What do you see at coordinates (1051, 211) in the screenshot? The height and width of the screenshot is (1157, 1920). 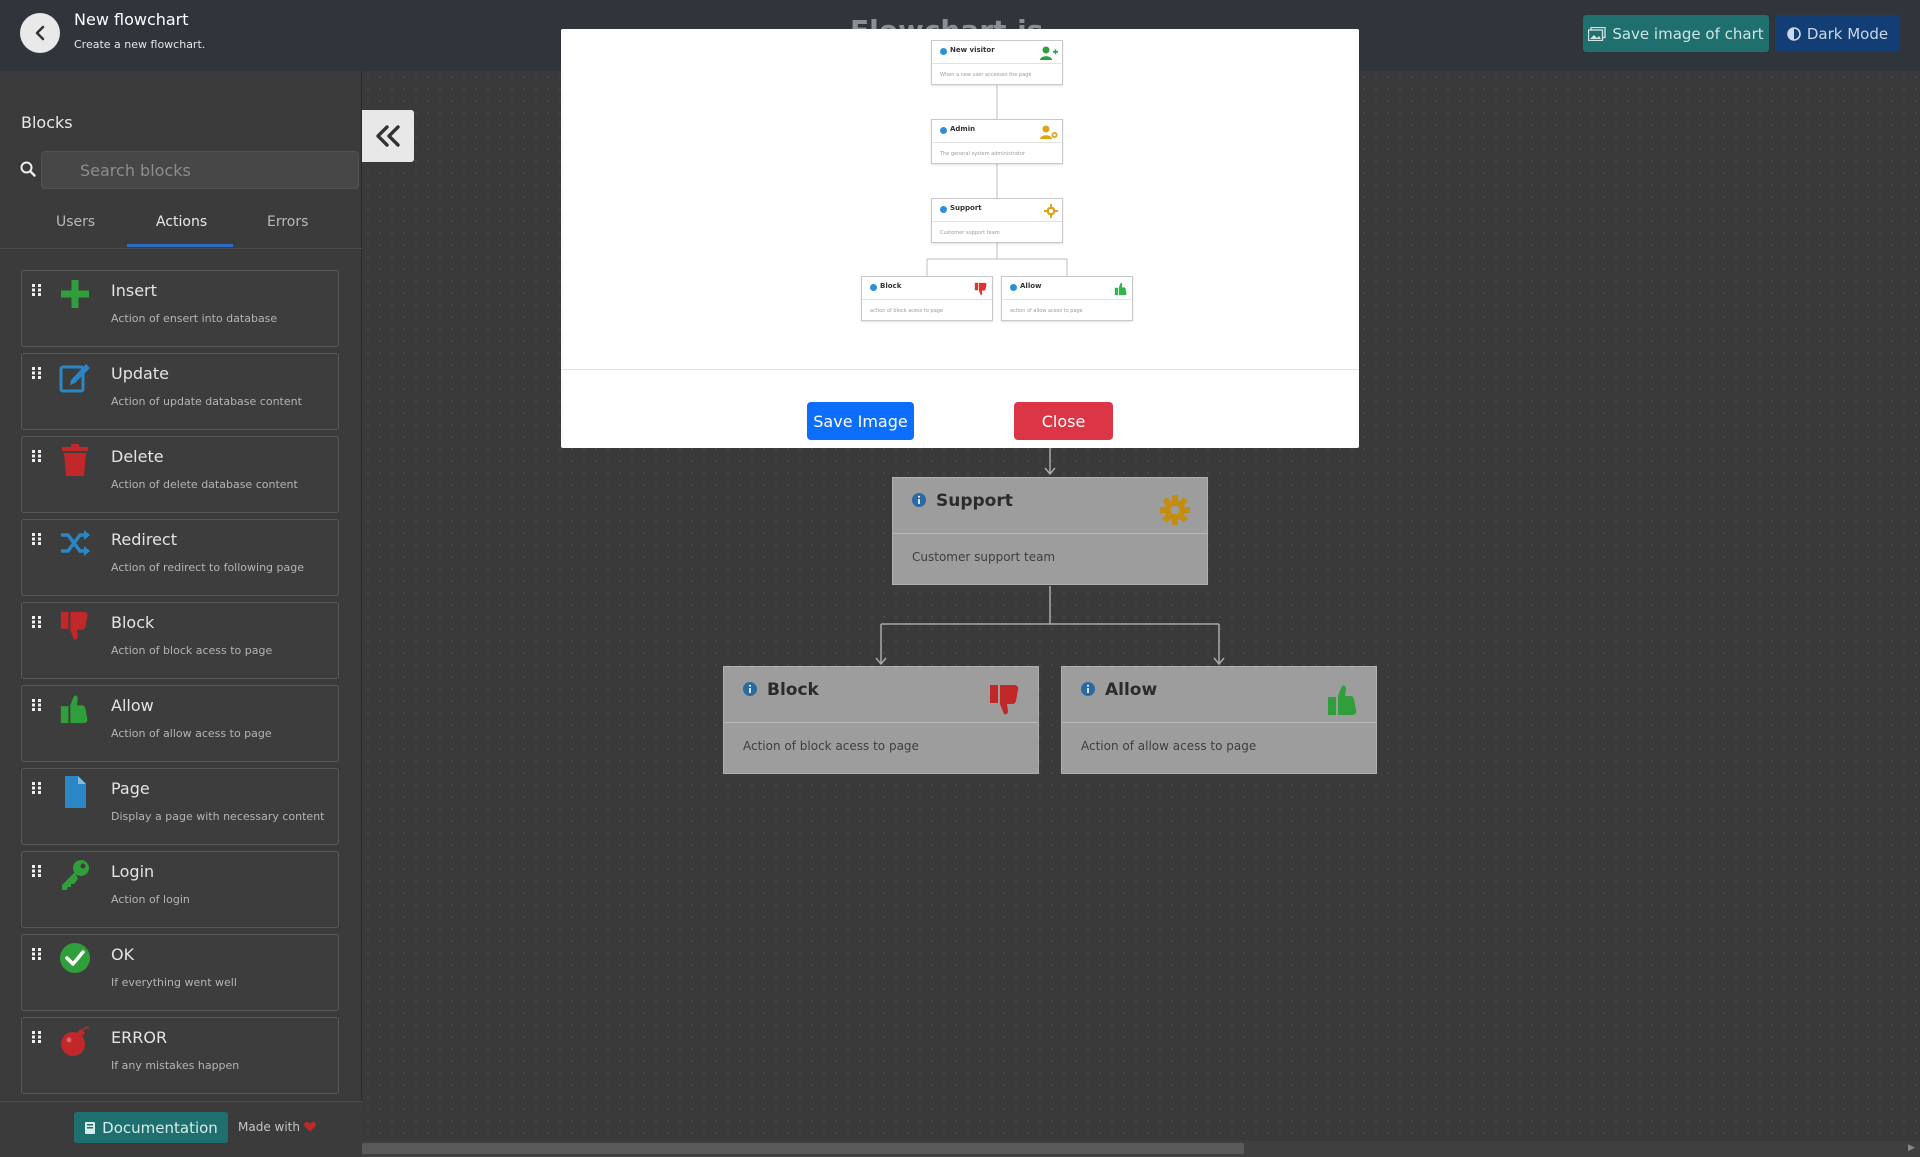 I see `gear-icon` at bounding box center [1051, 211].